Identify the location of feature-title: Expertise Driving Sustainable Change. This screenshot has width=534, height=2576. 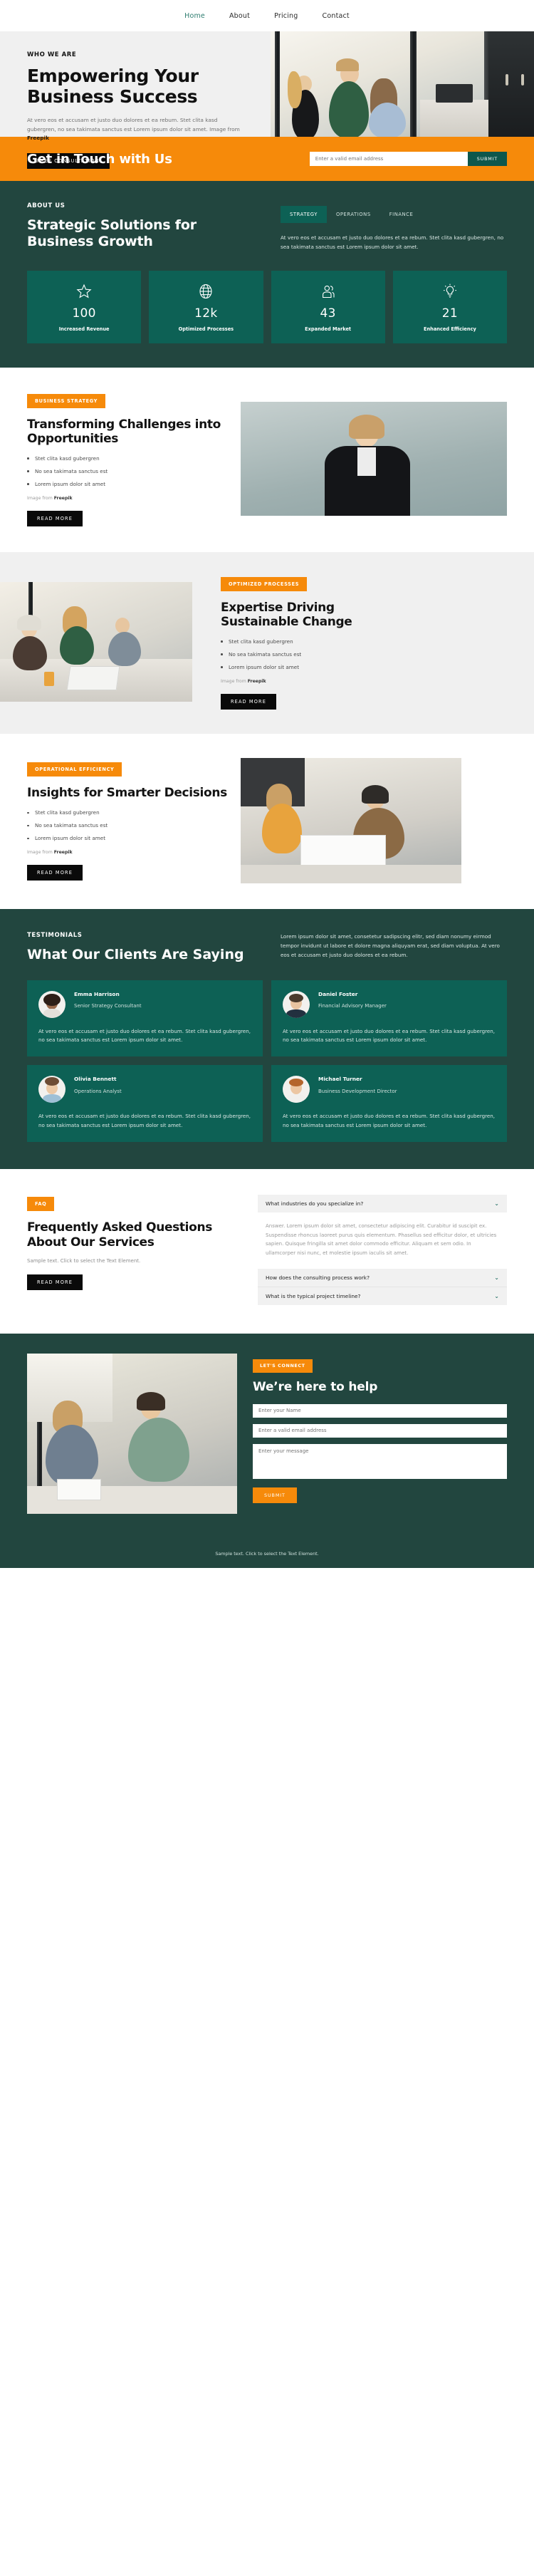
(286, 614).